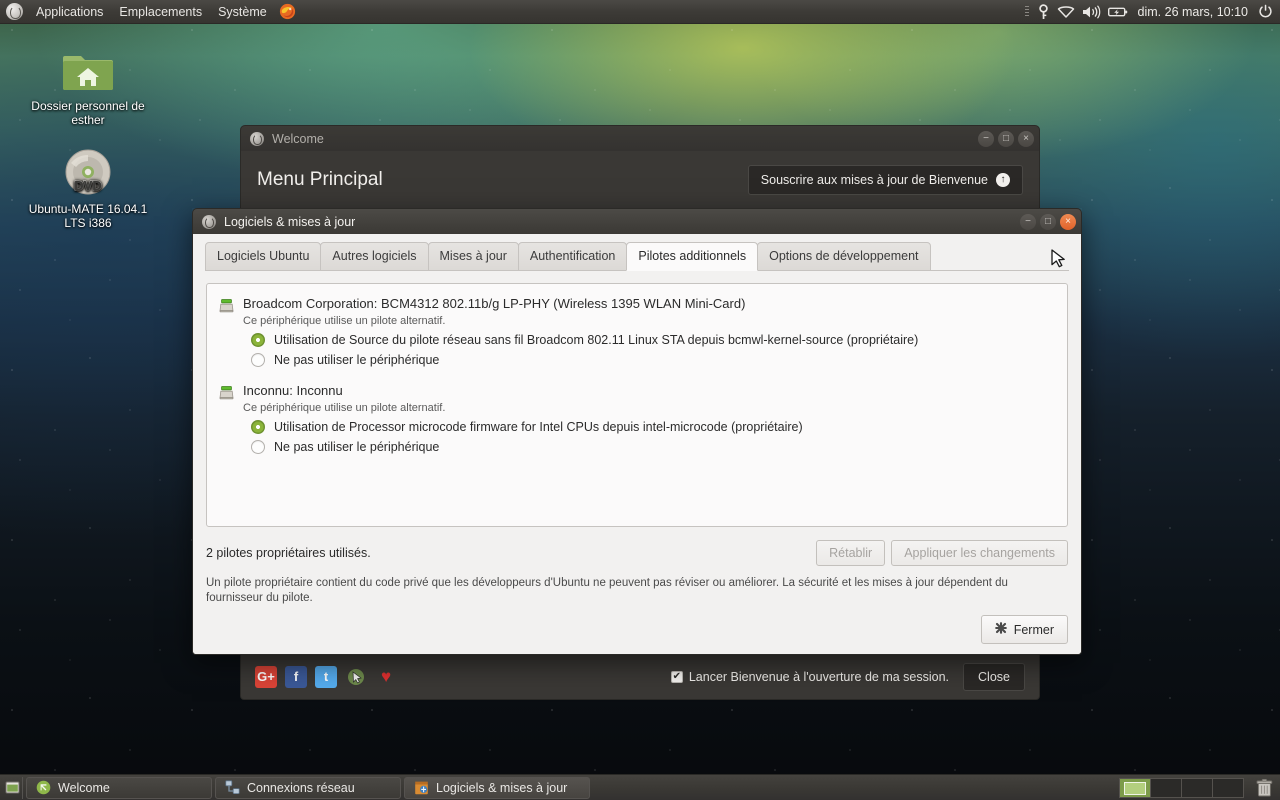 Image resolution: width=1280 pixels, height=800 pixels. I want to click on software-window-controls: − □ ×, so click(1048, 221).